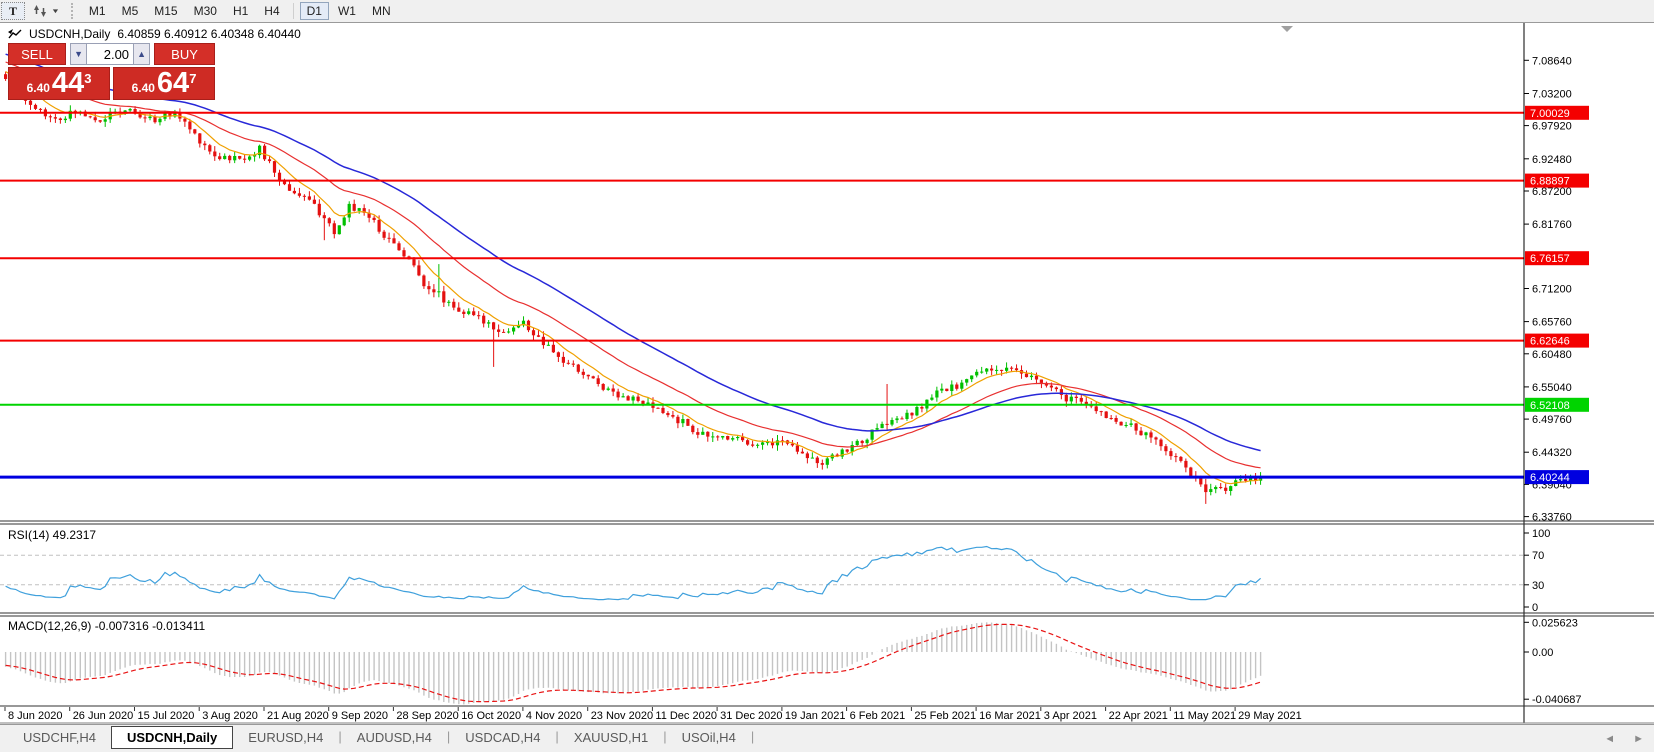  Describe the element at coordinates (130, 11) in the screenshot. I see `timeframe-m5: M5` at that location.